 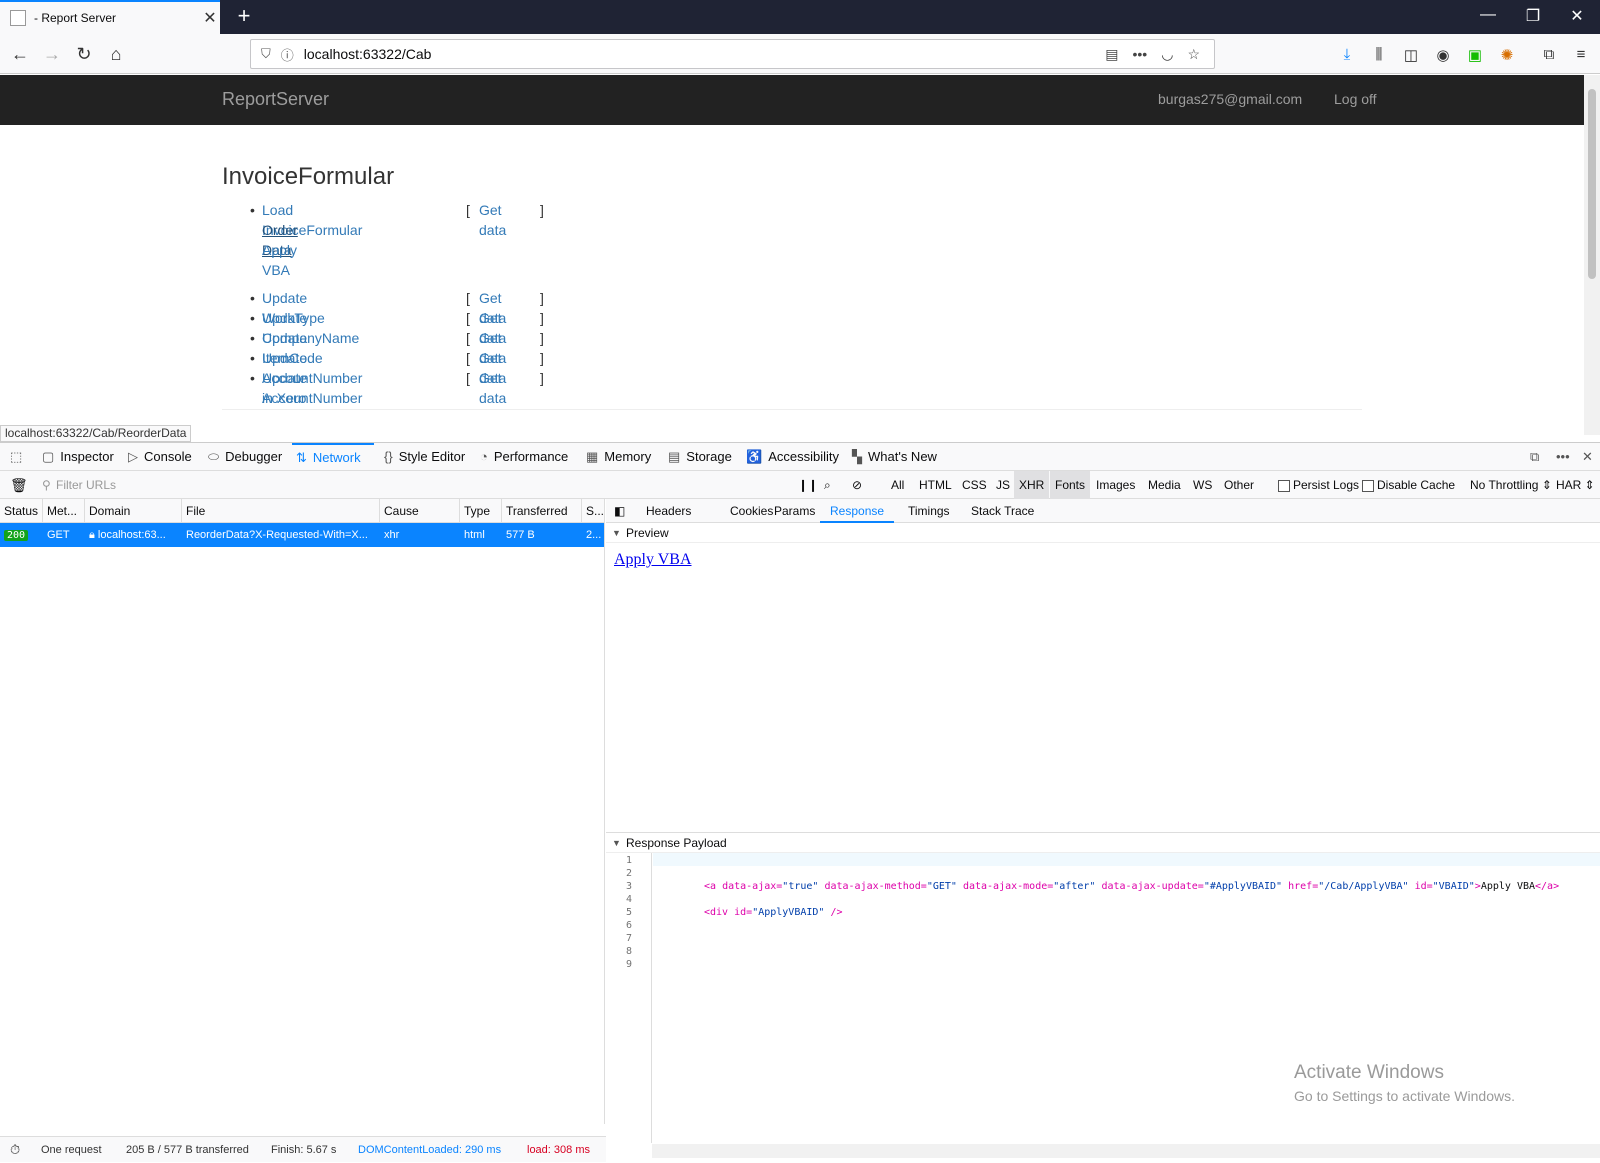 What do you see at coordinates (20, 54) in the screenshot?
I see `back-icon: ←` at bounding box center [20, 54].